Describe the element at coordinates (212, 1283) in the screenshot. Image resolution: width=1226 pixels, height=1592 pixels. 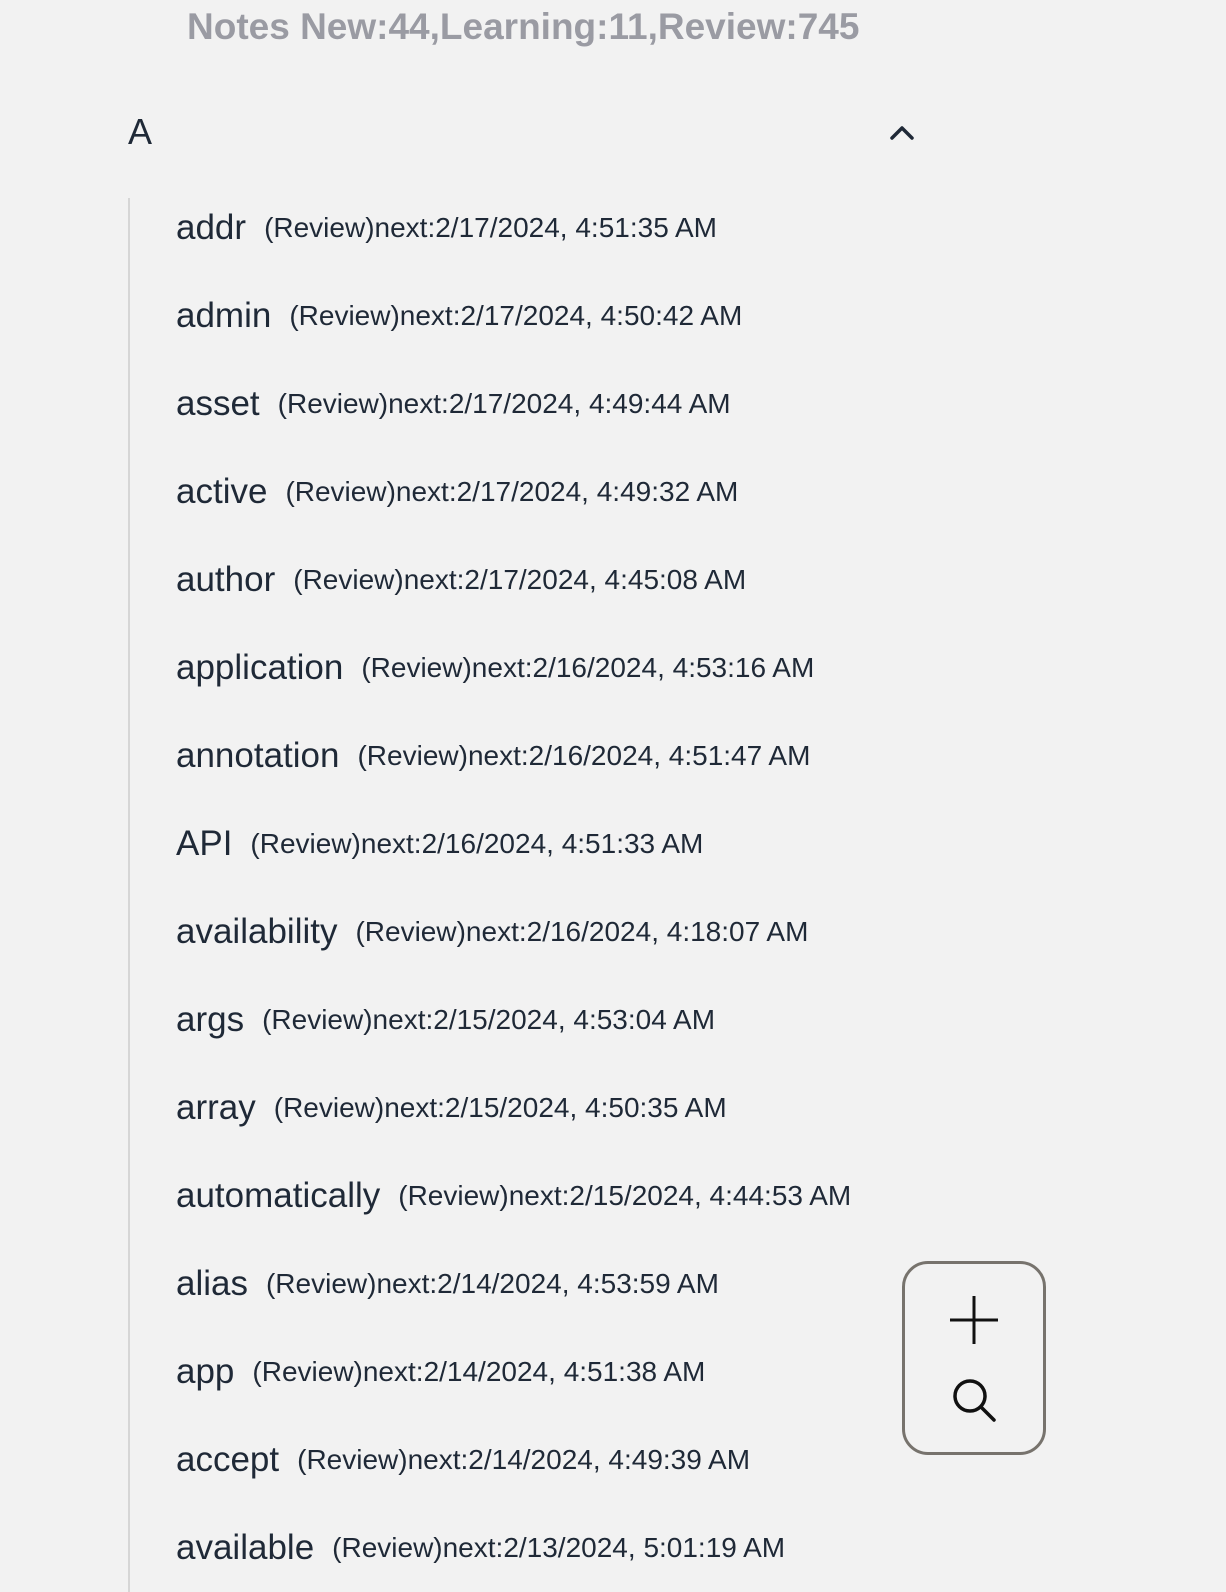
I see `note-word: alias` at that location.